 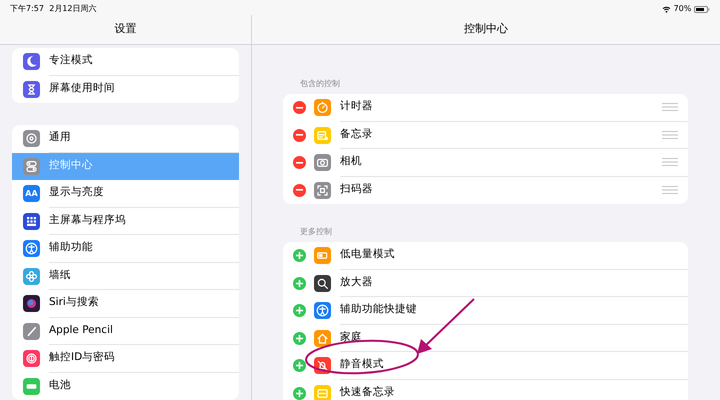 I want to click on sidebar-item: 主屏幕与程序坞, so click(x=125, y=221).